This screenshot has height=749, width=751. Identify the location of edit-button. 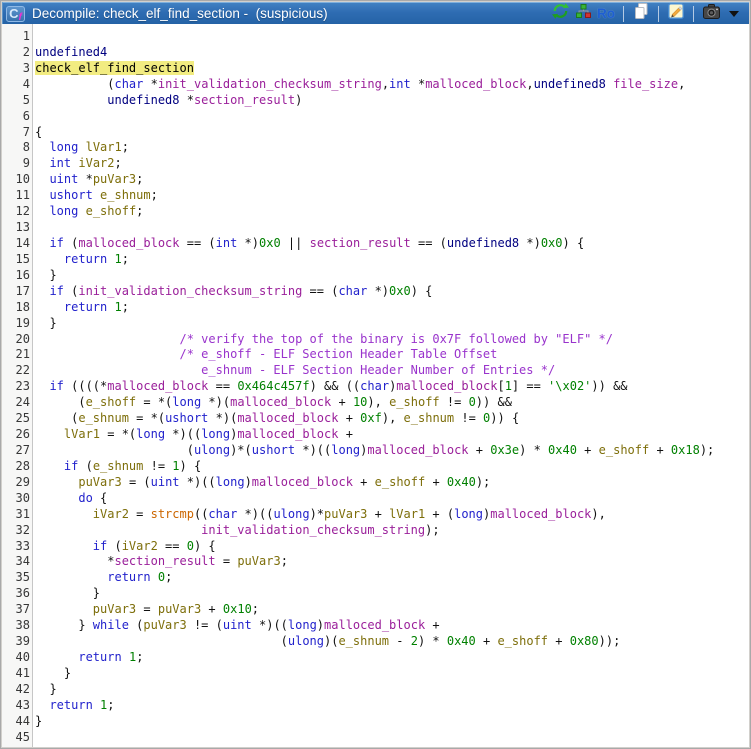
(676, 13).